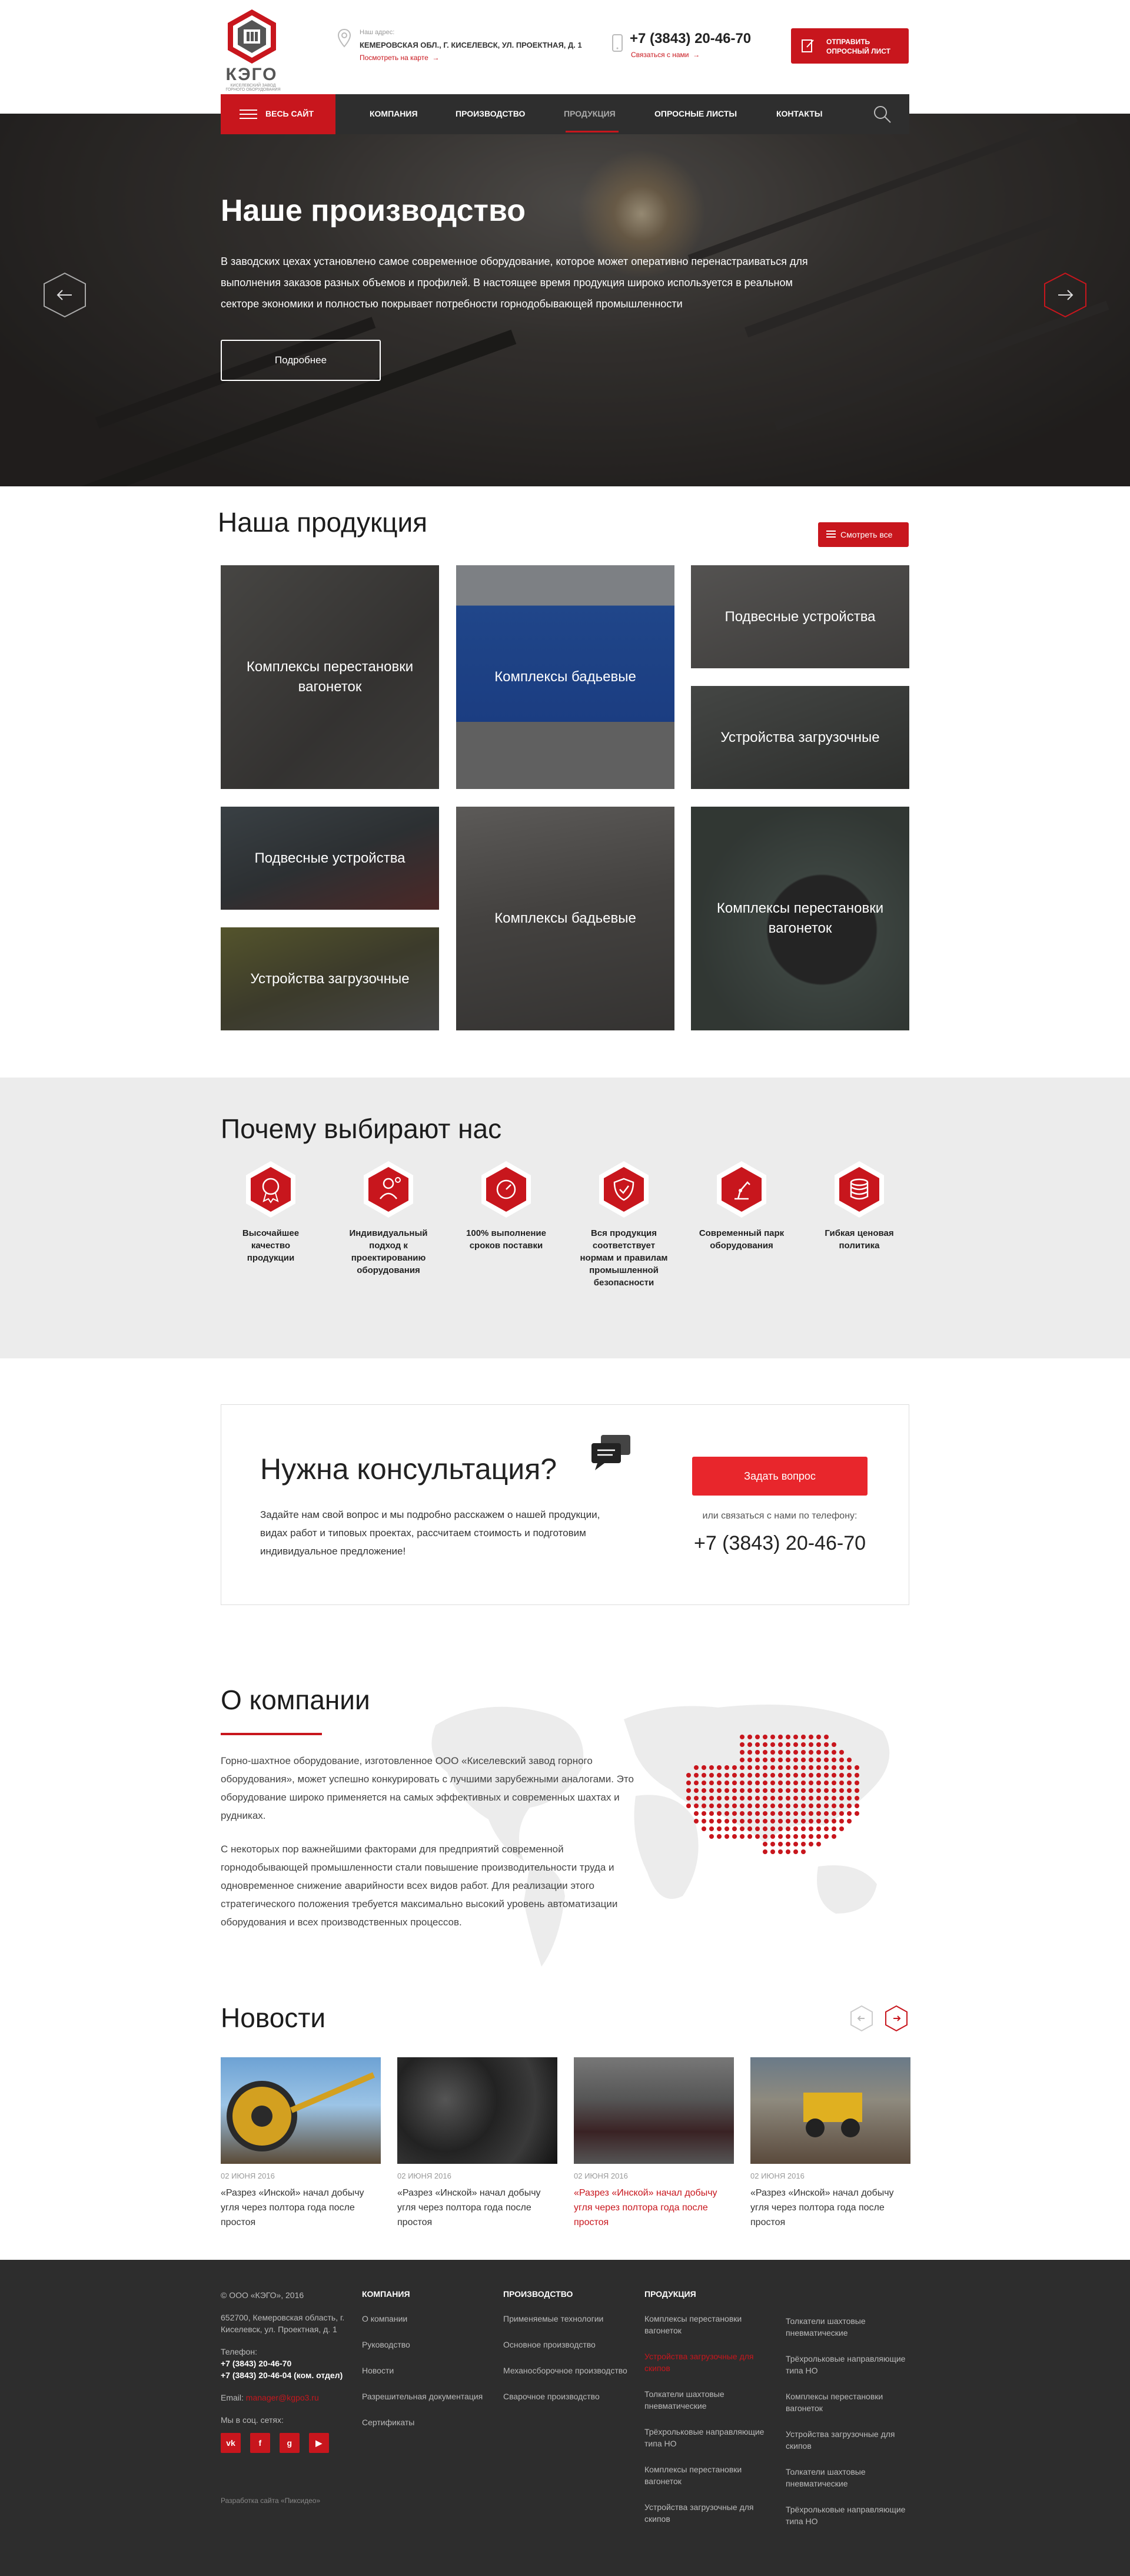 This screenshot has width=1130, height=2576. What do you see at coordinates (1065, 295) in the screenshot?
I see `slider-next-arrow-icon` at bounding box center [1065, 295].